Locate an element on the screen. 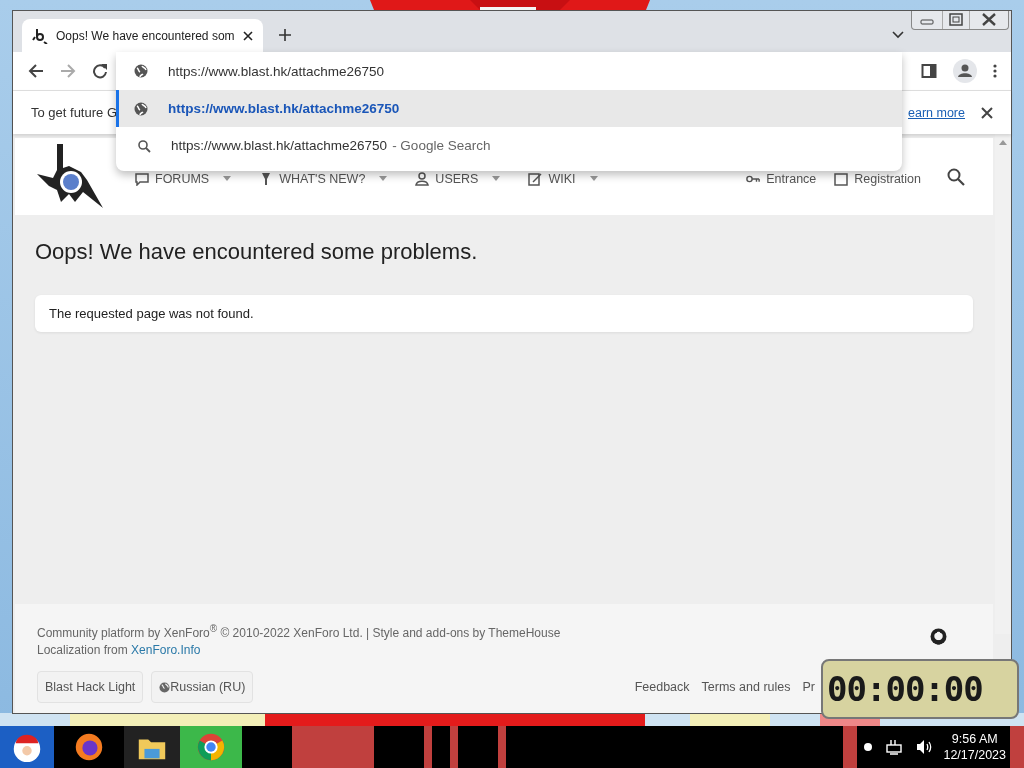 The image size is (1024, 768). network-icon is located at coordinates (894, 747).